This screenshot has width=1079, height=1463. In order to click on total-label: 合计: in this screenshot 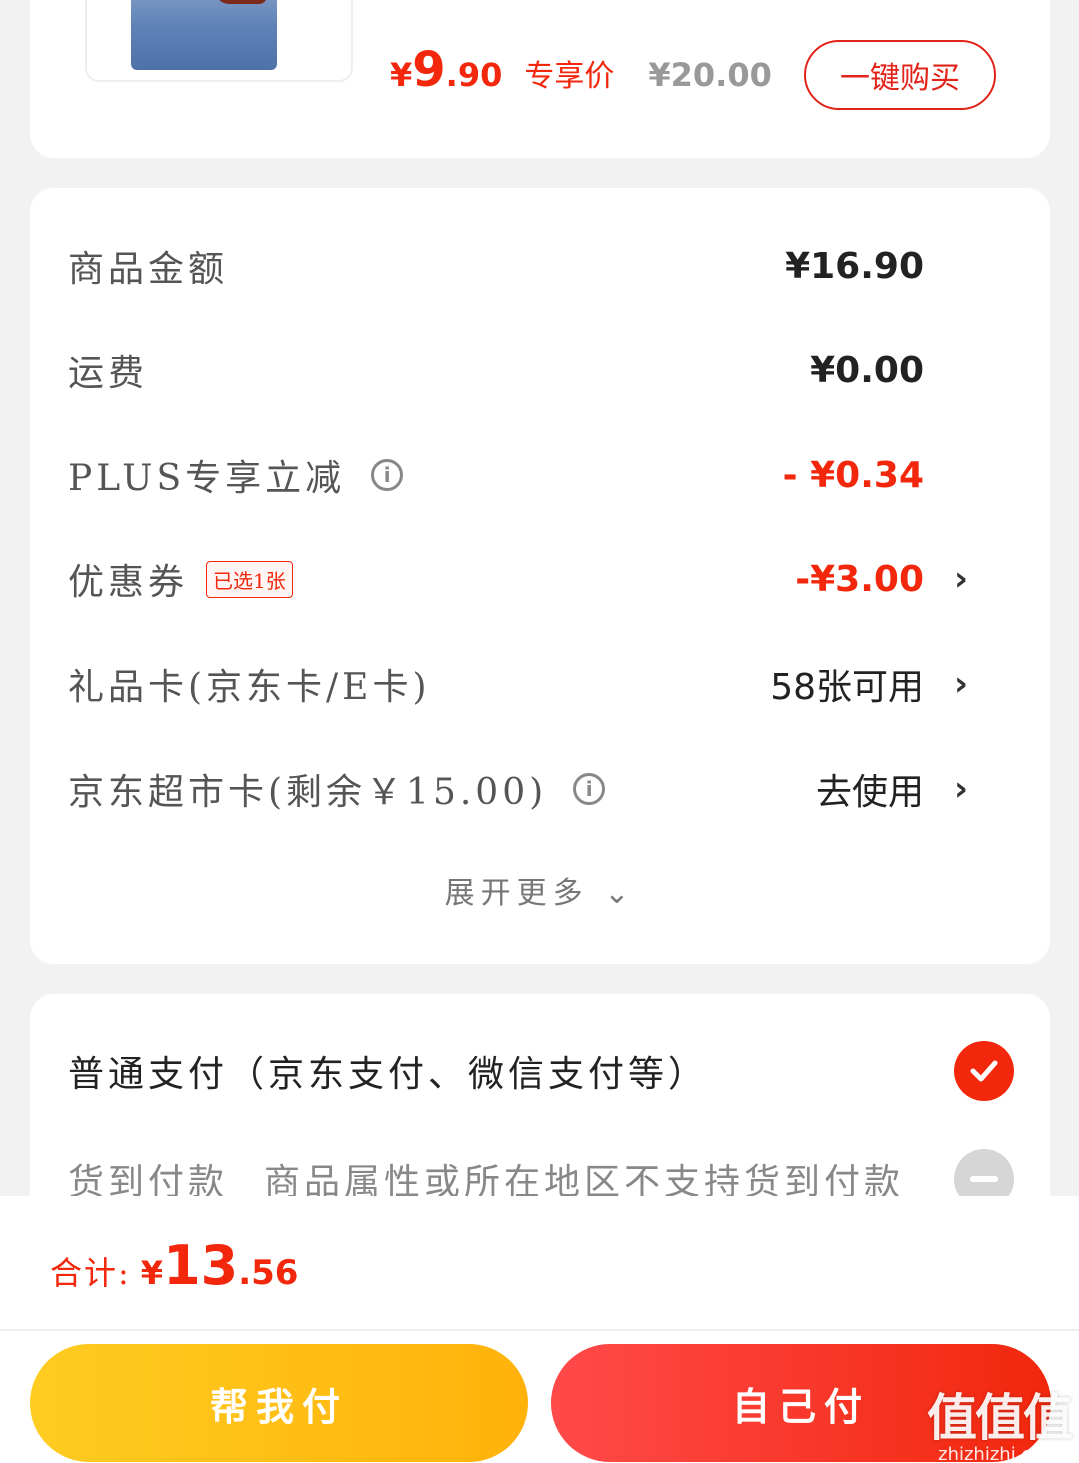, I will do `click(90, 1273)`.